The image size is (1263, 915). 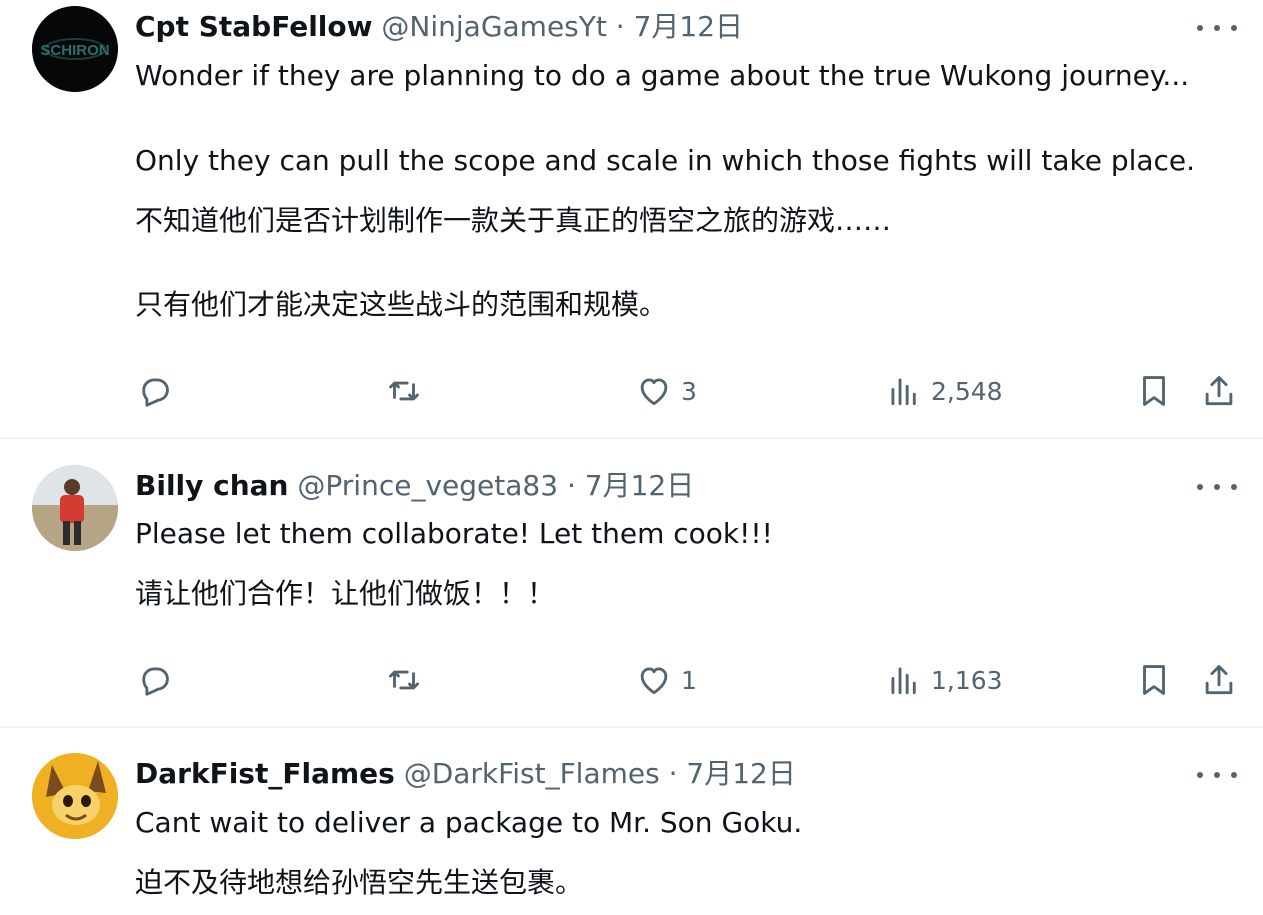 I want to click on view-count: 1,163, so click(x=967, y=680).